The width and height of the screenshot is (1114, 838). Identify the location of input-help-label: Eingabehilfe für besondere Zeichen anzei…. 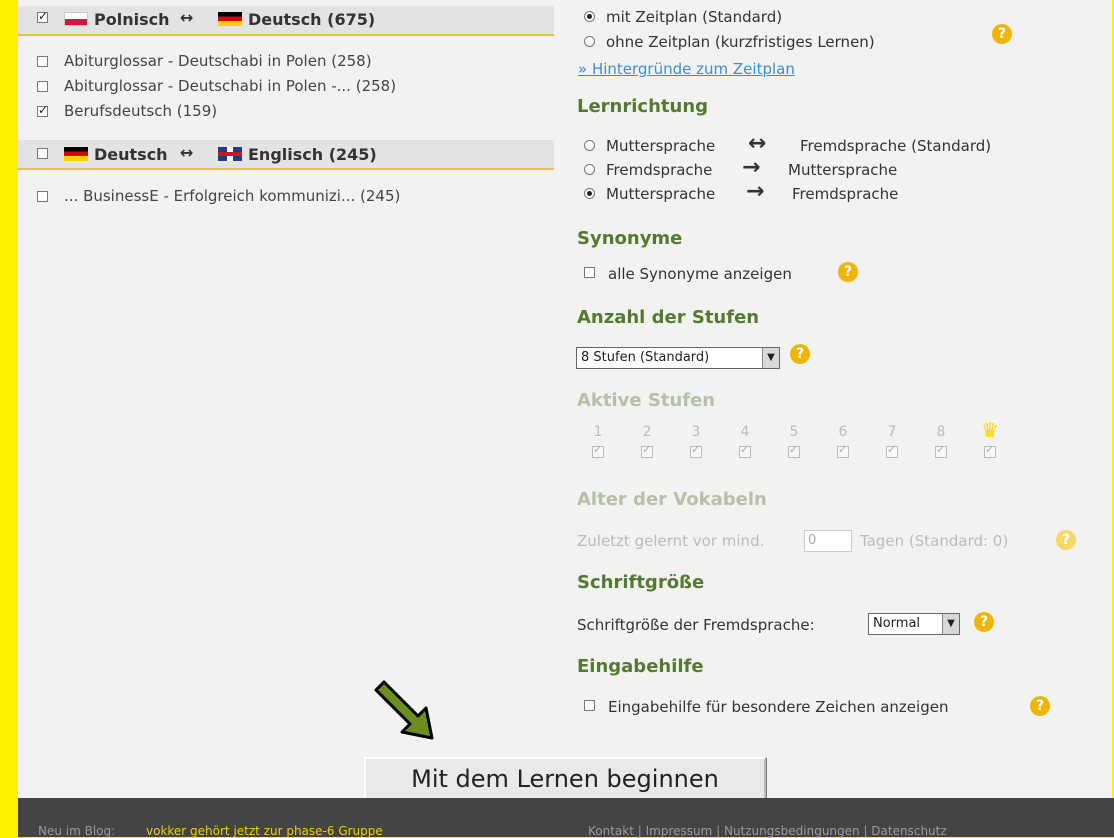
(778, 707).